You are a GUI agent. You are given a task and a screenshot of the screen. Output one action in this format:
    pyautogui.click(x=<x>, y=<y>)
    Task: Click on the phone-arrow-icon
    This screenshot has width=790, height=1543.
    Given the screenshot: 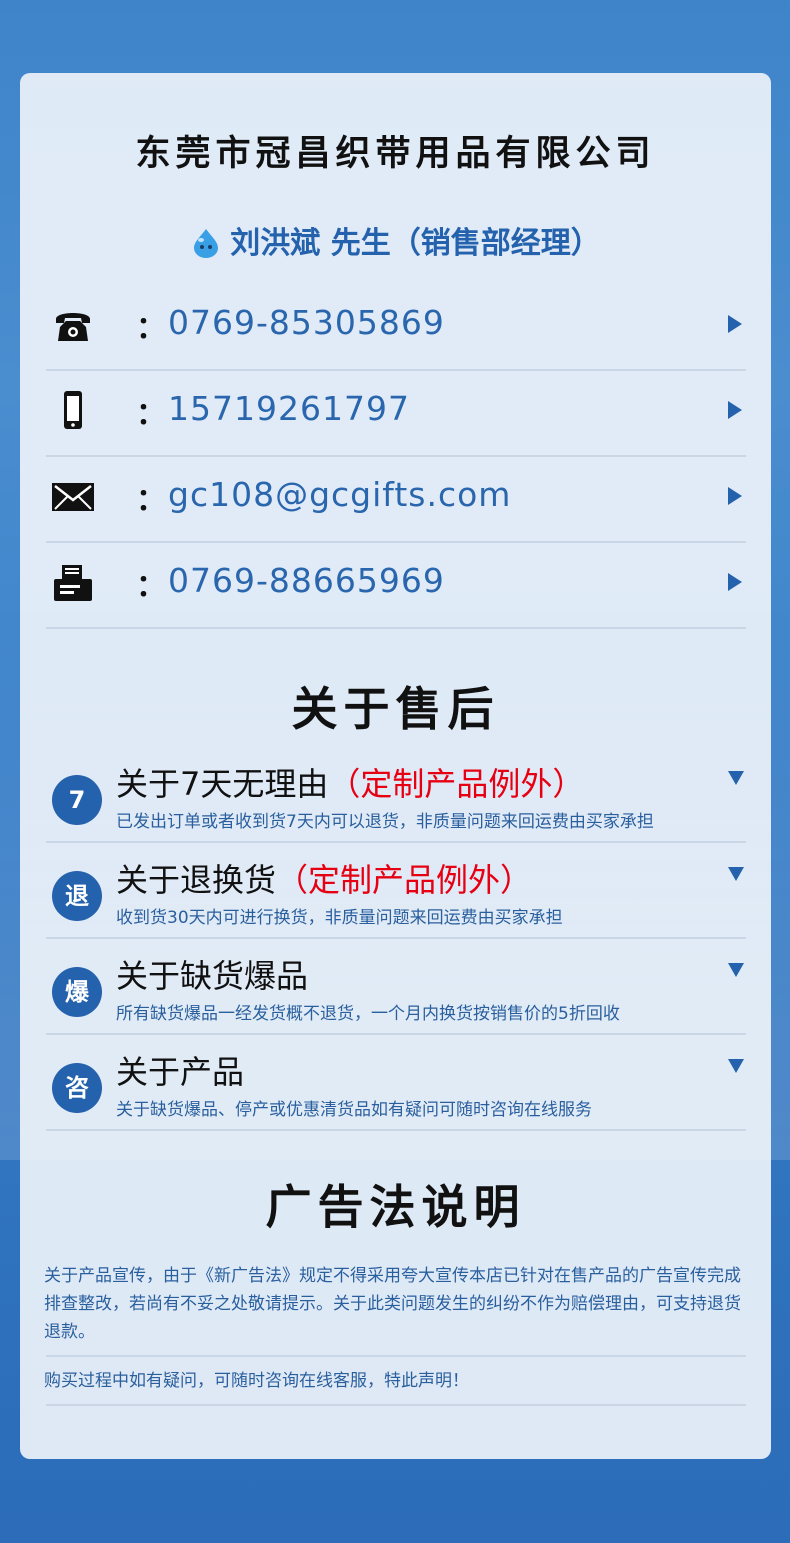 What is the action you would take?
    pyautogui.click(x=735, y=324)
    